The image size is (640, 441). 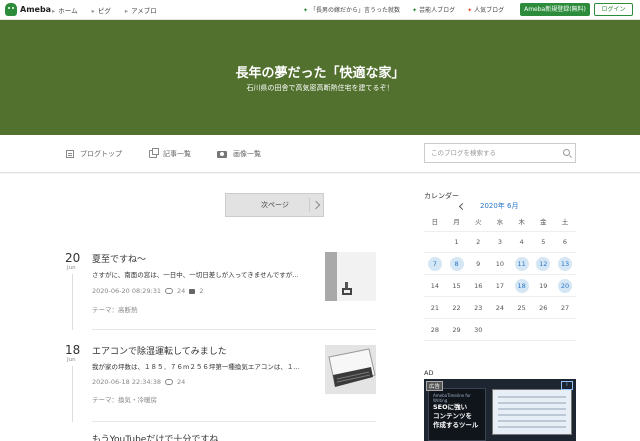 What do you see at coordinates (181, 291) in the screenshot?
I see `like-count: 24` at bounding box center [181, 291].